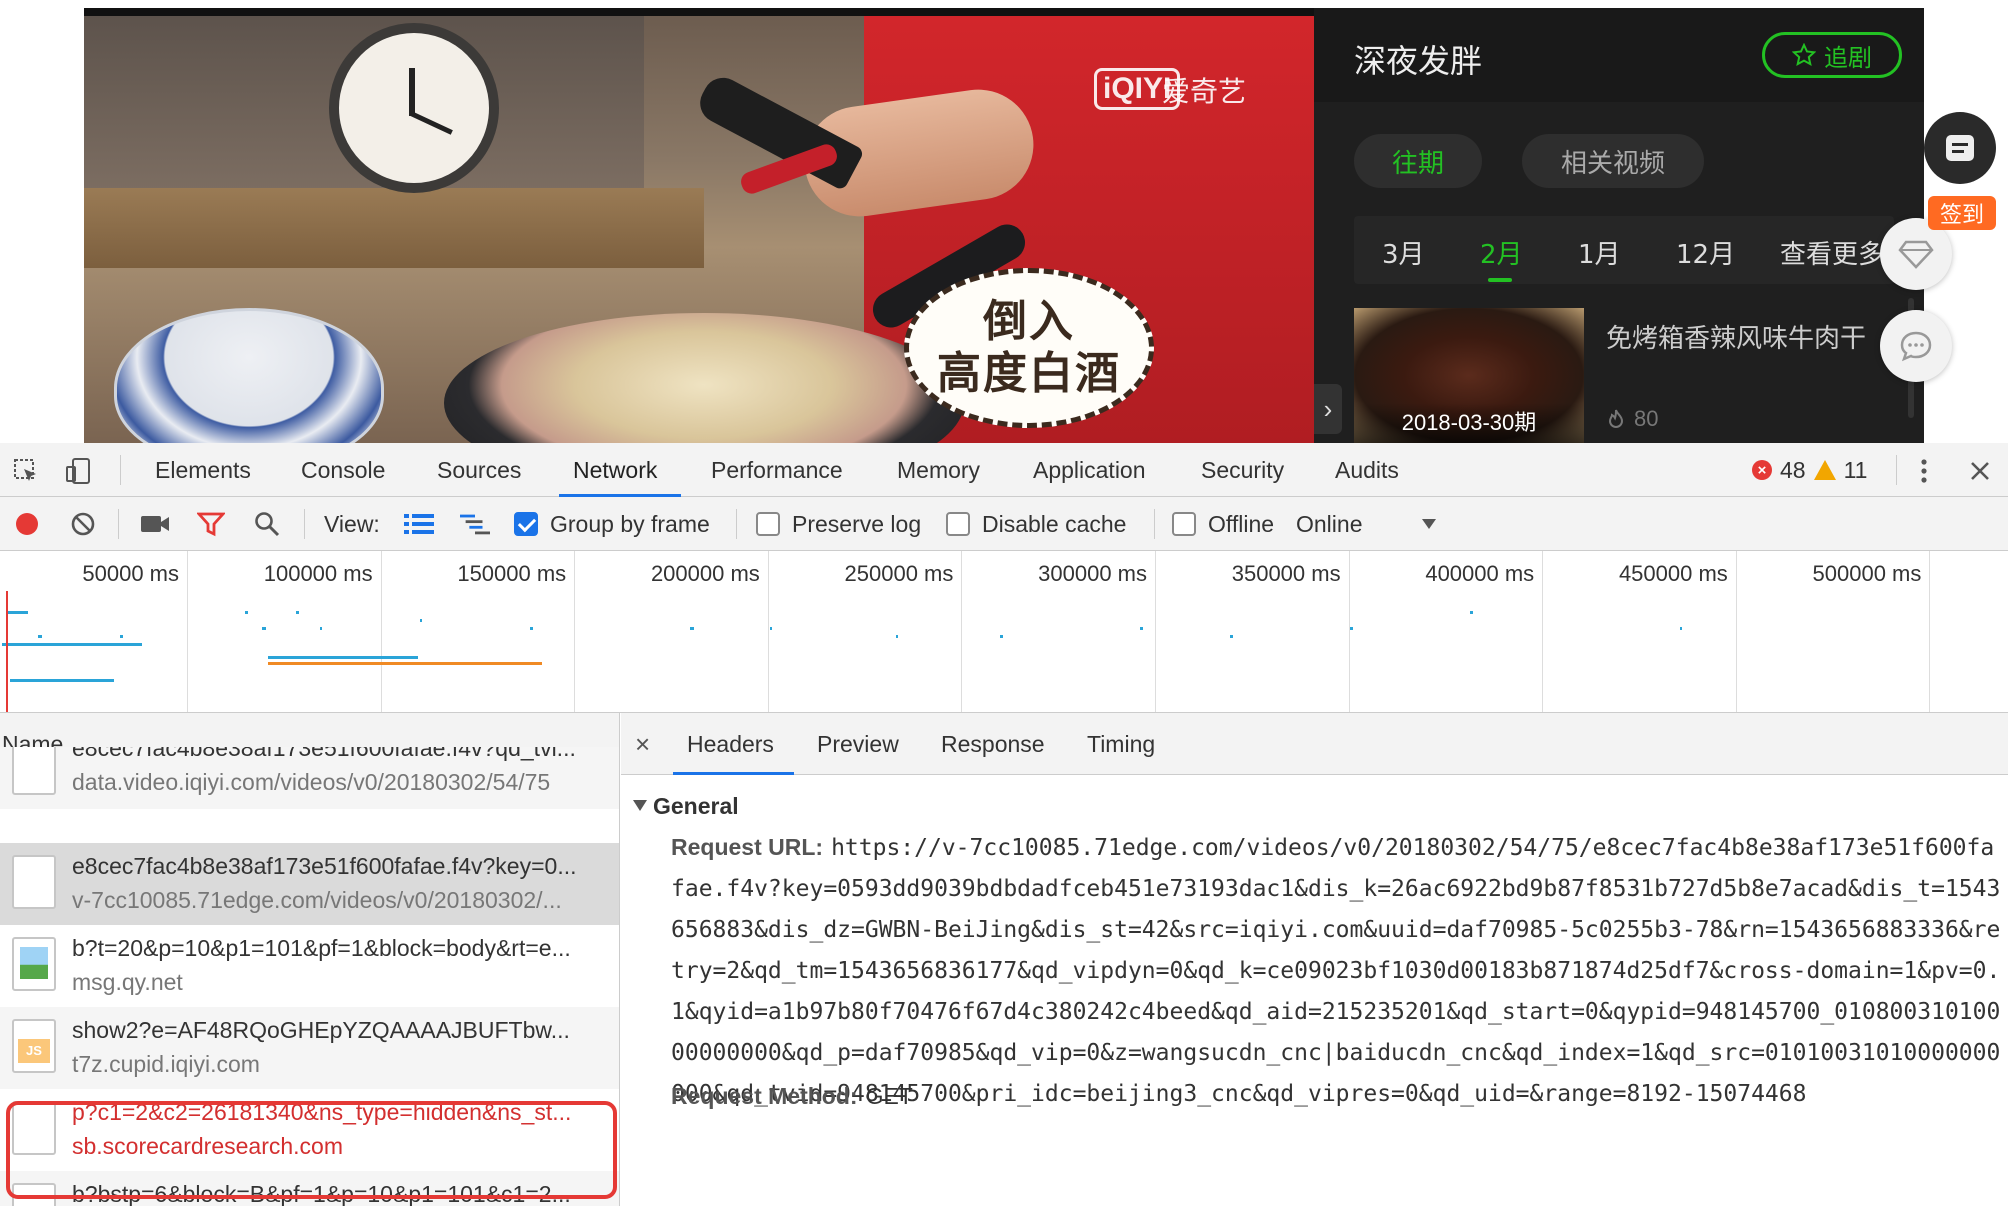 The width and height of the screenshot is (2008, 1206). Describe the element at coordinates (155, 524) in the screenshot. I see `screenshot-camera-icon` at that location.